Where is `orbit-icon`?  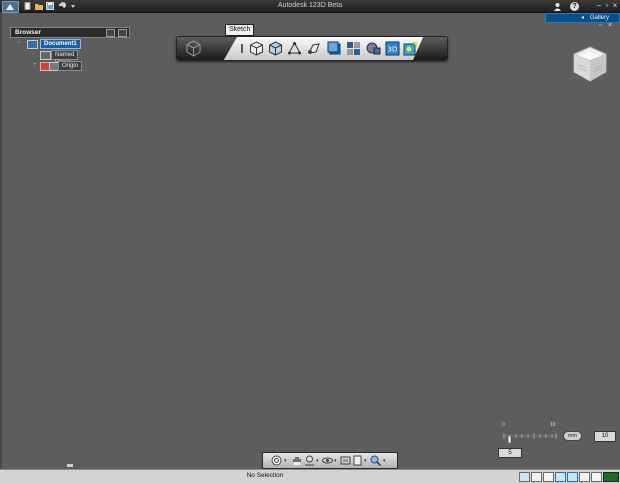
orbit-icon is located at coordinates (327, 460).